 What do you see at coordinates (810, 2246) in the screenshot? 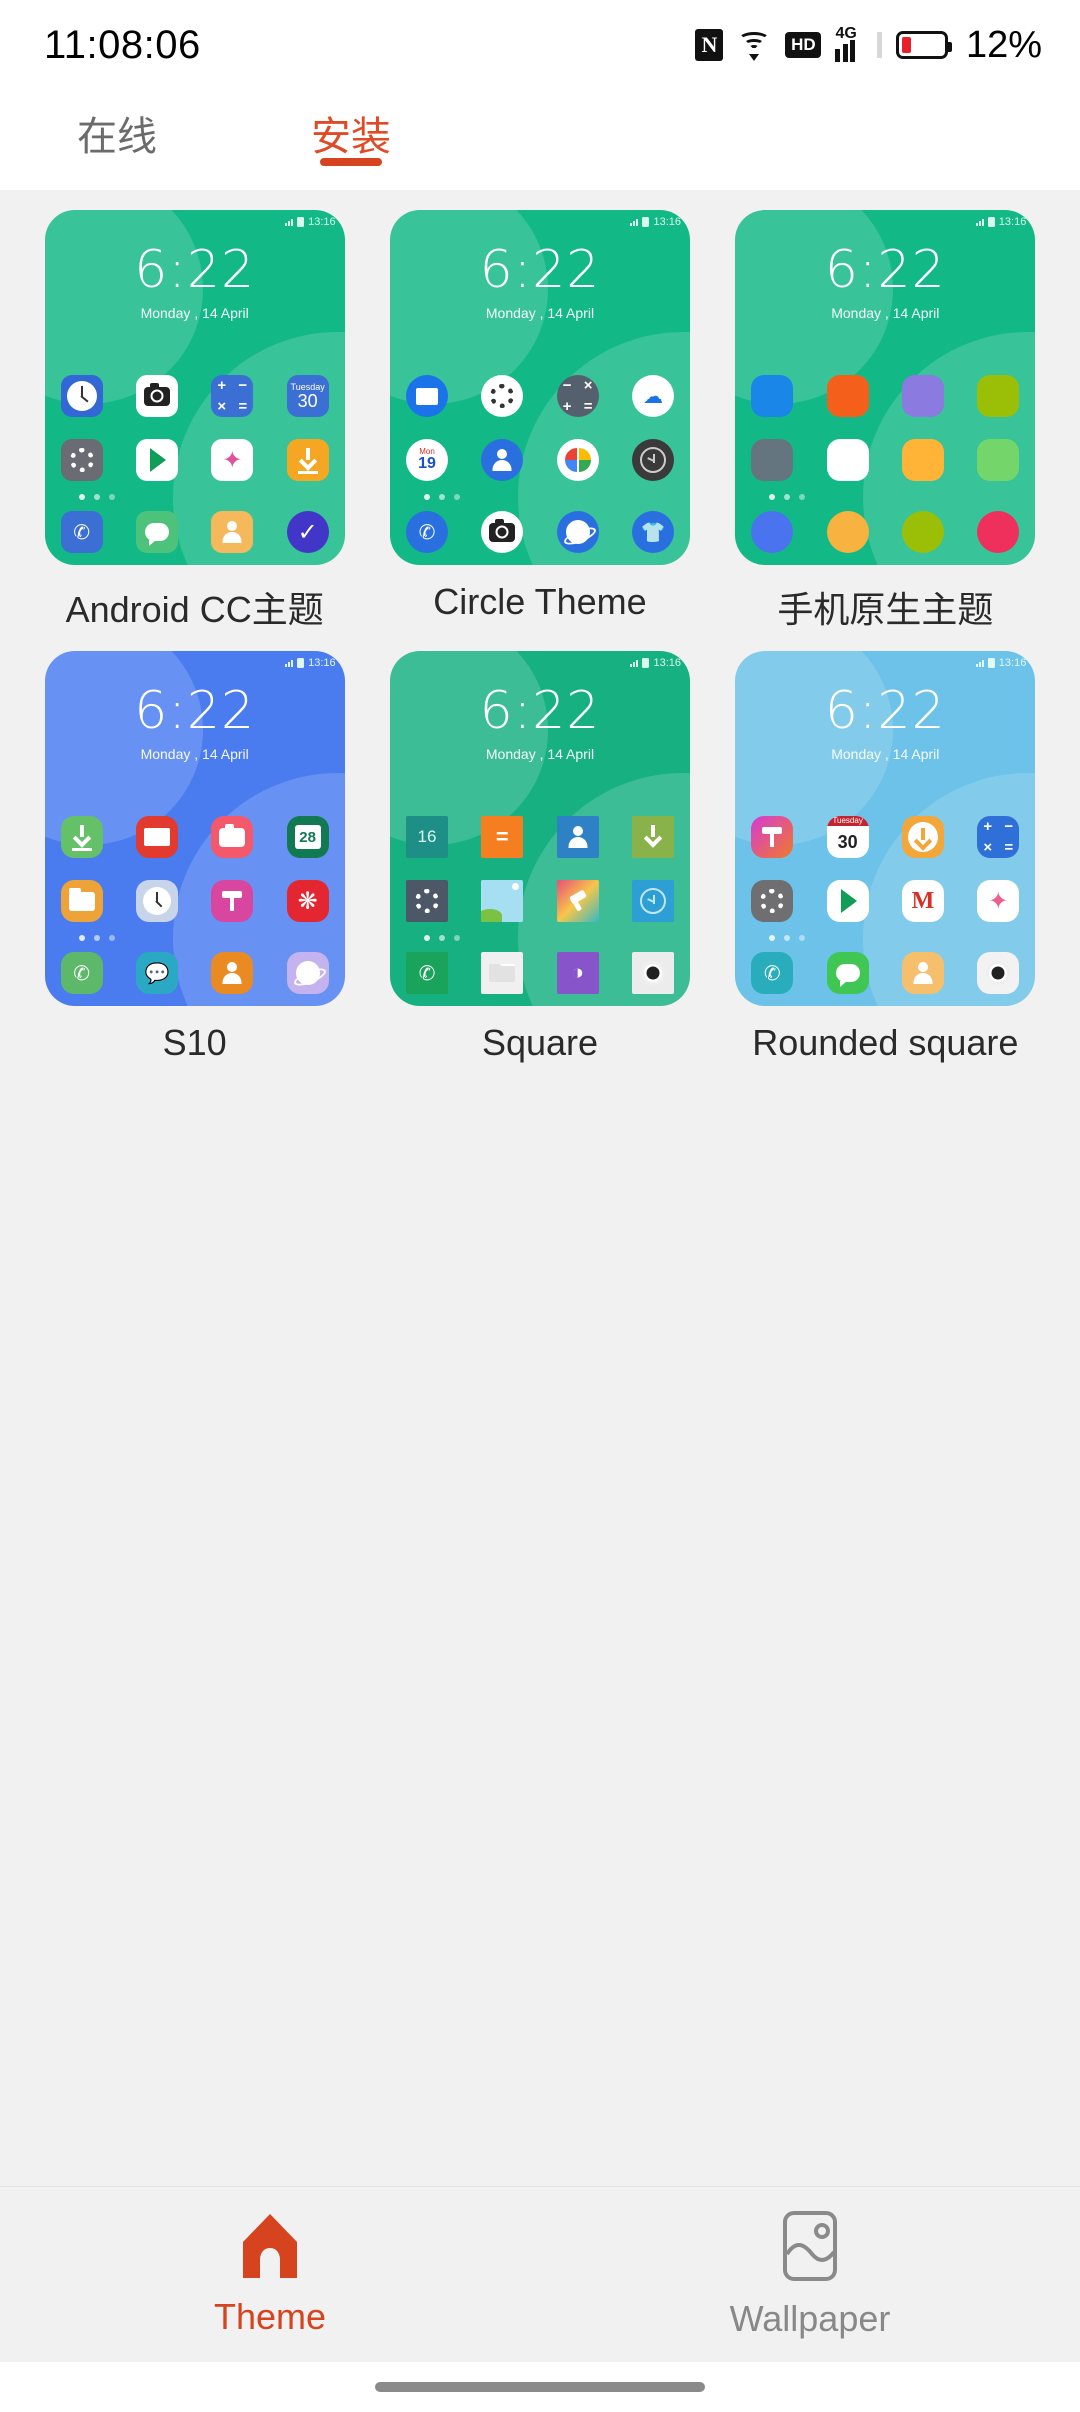
I see `image-icon` at bounding box center [810, 2246].